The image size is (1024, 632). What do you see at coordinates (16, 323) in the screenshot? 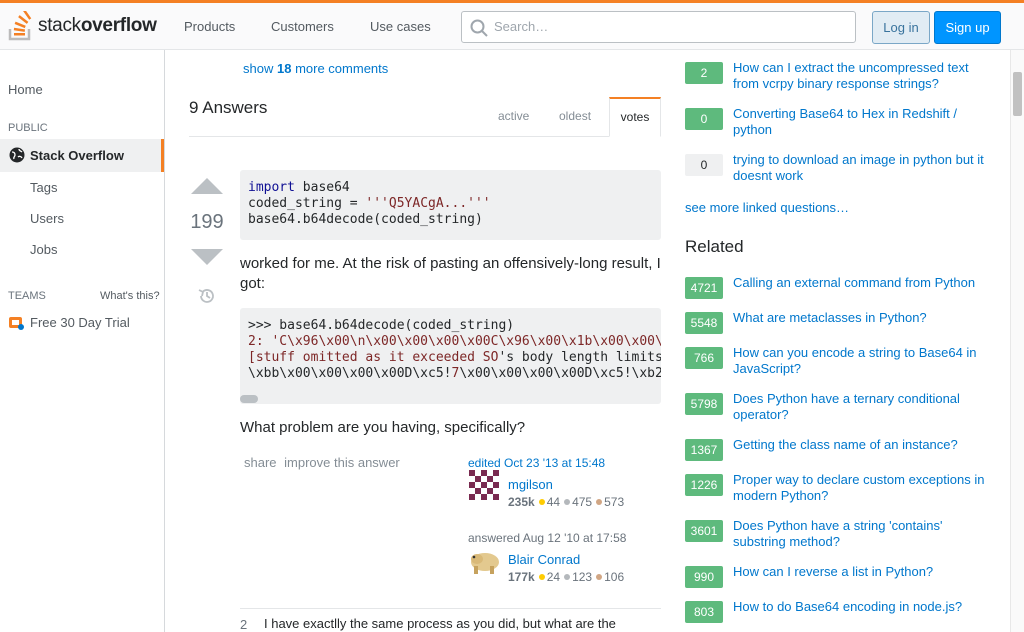
I see `briefcase-icon` at bounding box center [16, 323].